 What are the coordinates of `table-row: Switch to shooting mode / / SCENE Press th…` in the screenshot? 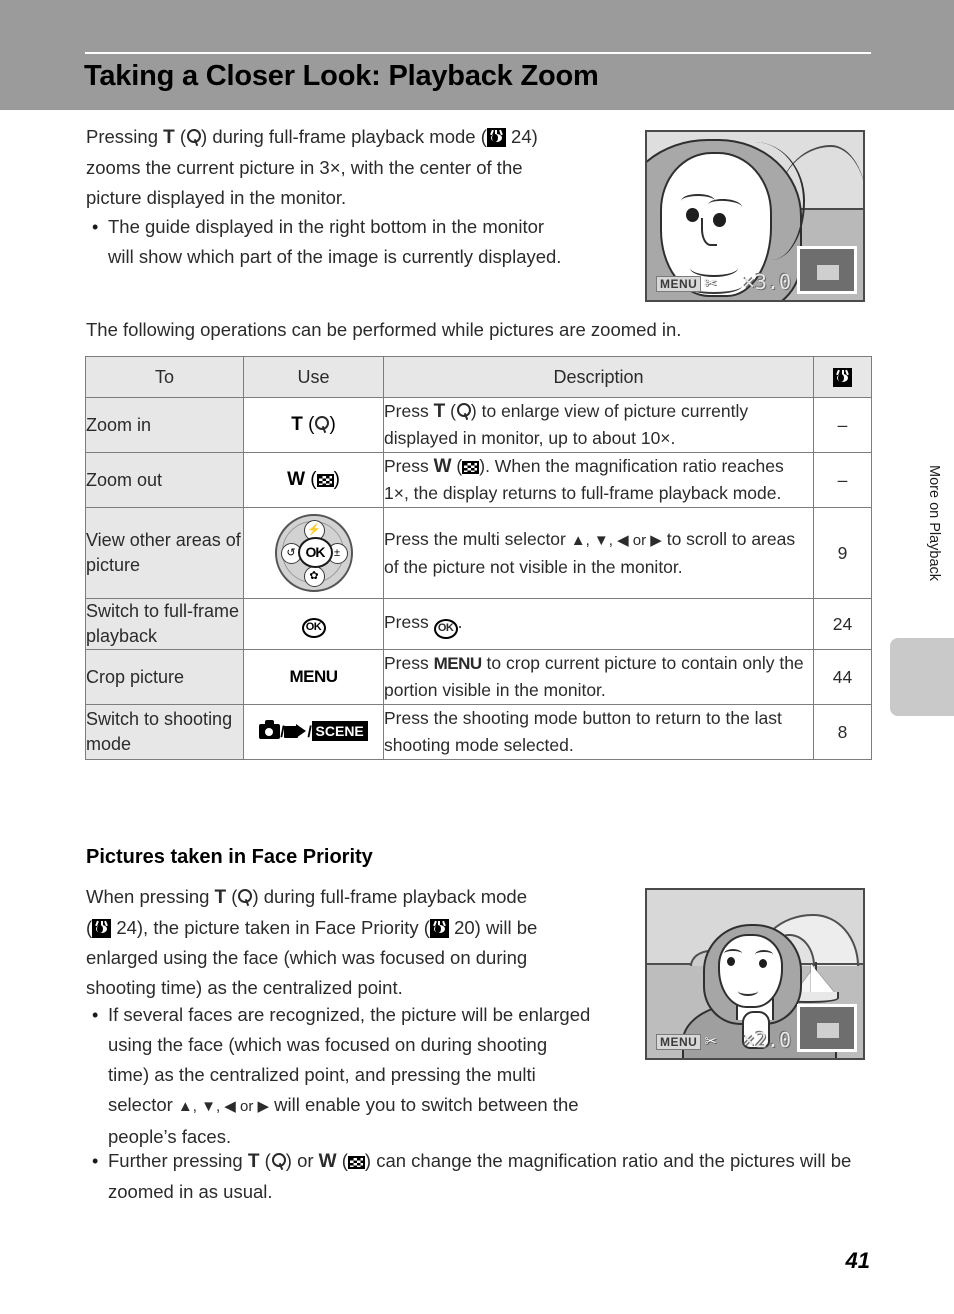 It's located at (478, 732).